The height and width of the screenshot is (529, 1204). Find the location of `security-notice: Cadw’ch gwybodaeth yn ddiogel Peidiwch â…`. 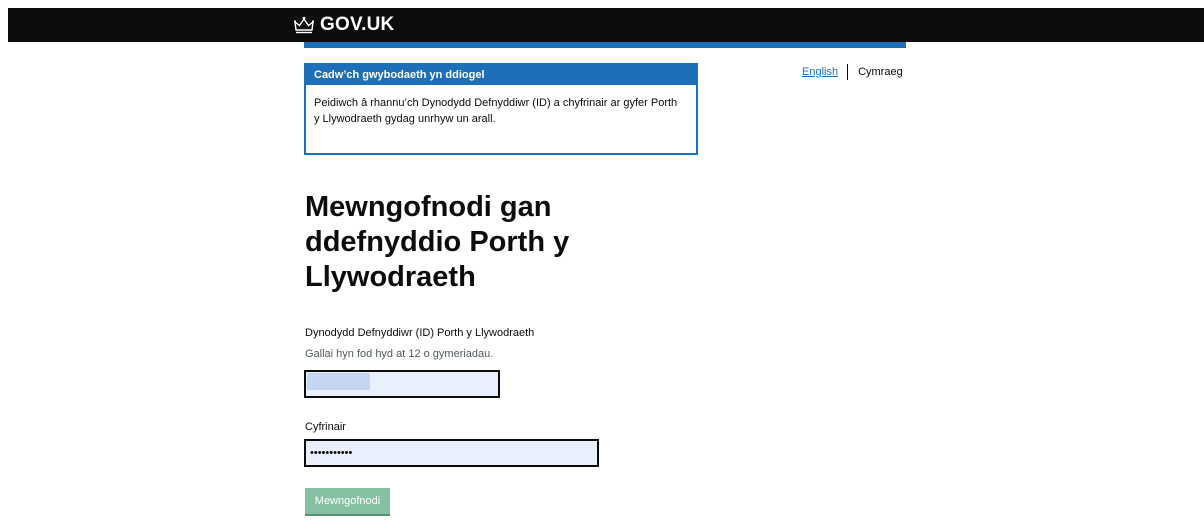

security-notice: Cadw’ch gwybodaeth yn ddiogel Peidiwch â… is located at coordinates (501, 109).